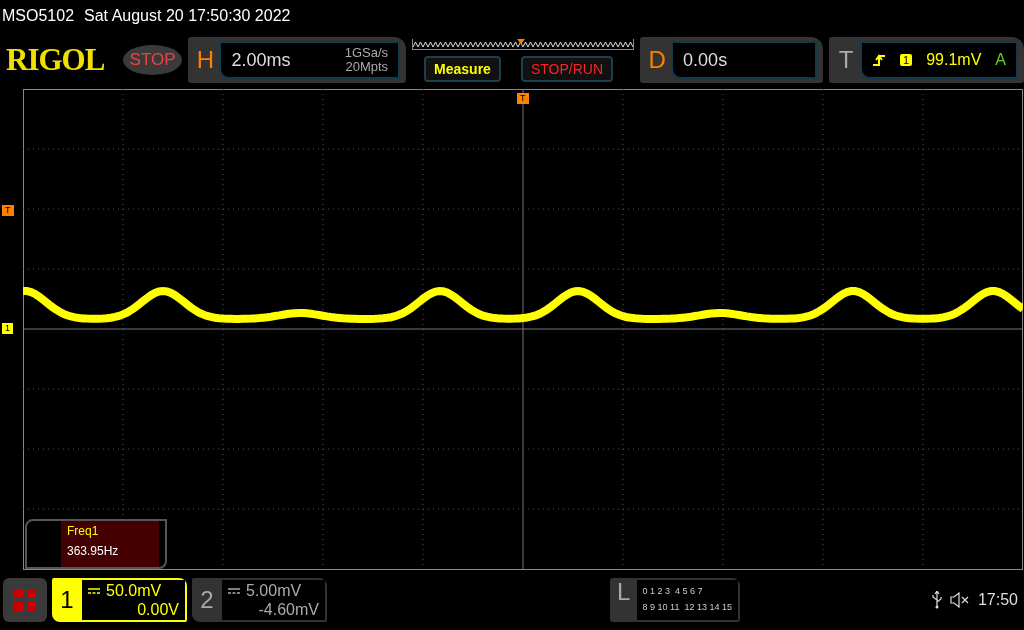 The height and width of the screenshot is (630, 1024). I want to click on channel-marker: 1, so click(7, 328).